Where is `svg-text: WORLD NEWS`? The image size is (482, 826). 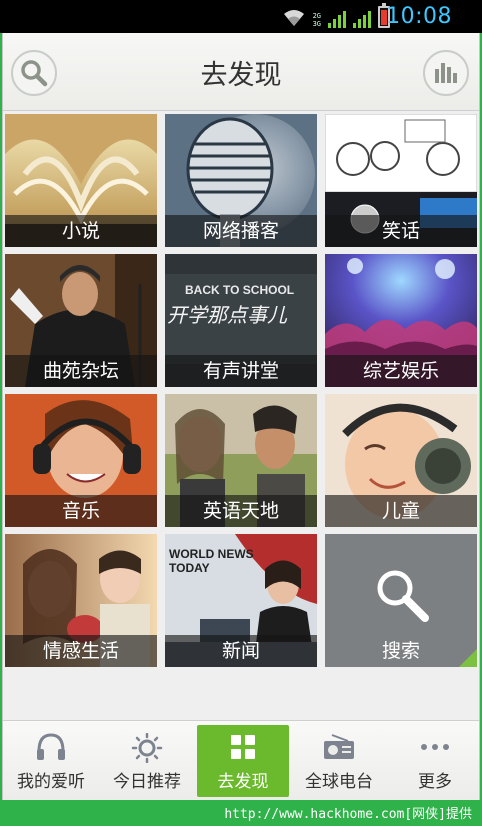 svg-text: WORLD NEWS is located at coordinates (211, 554).